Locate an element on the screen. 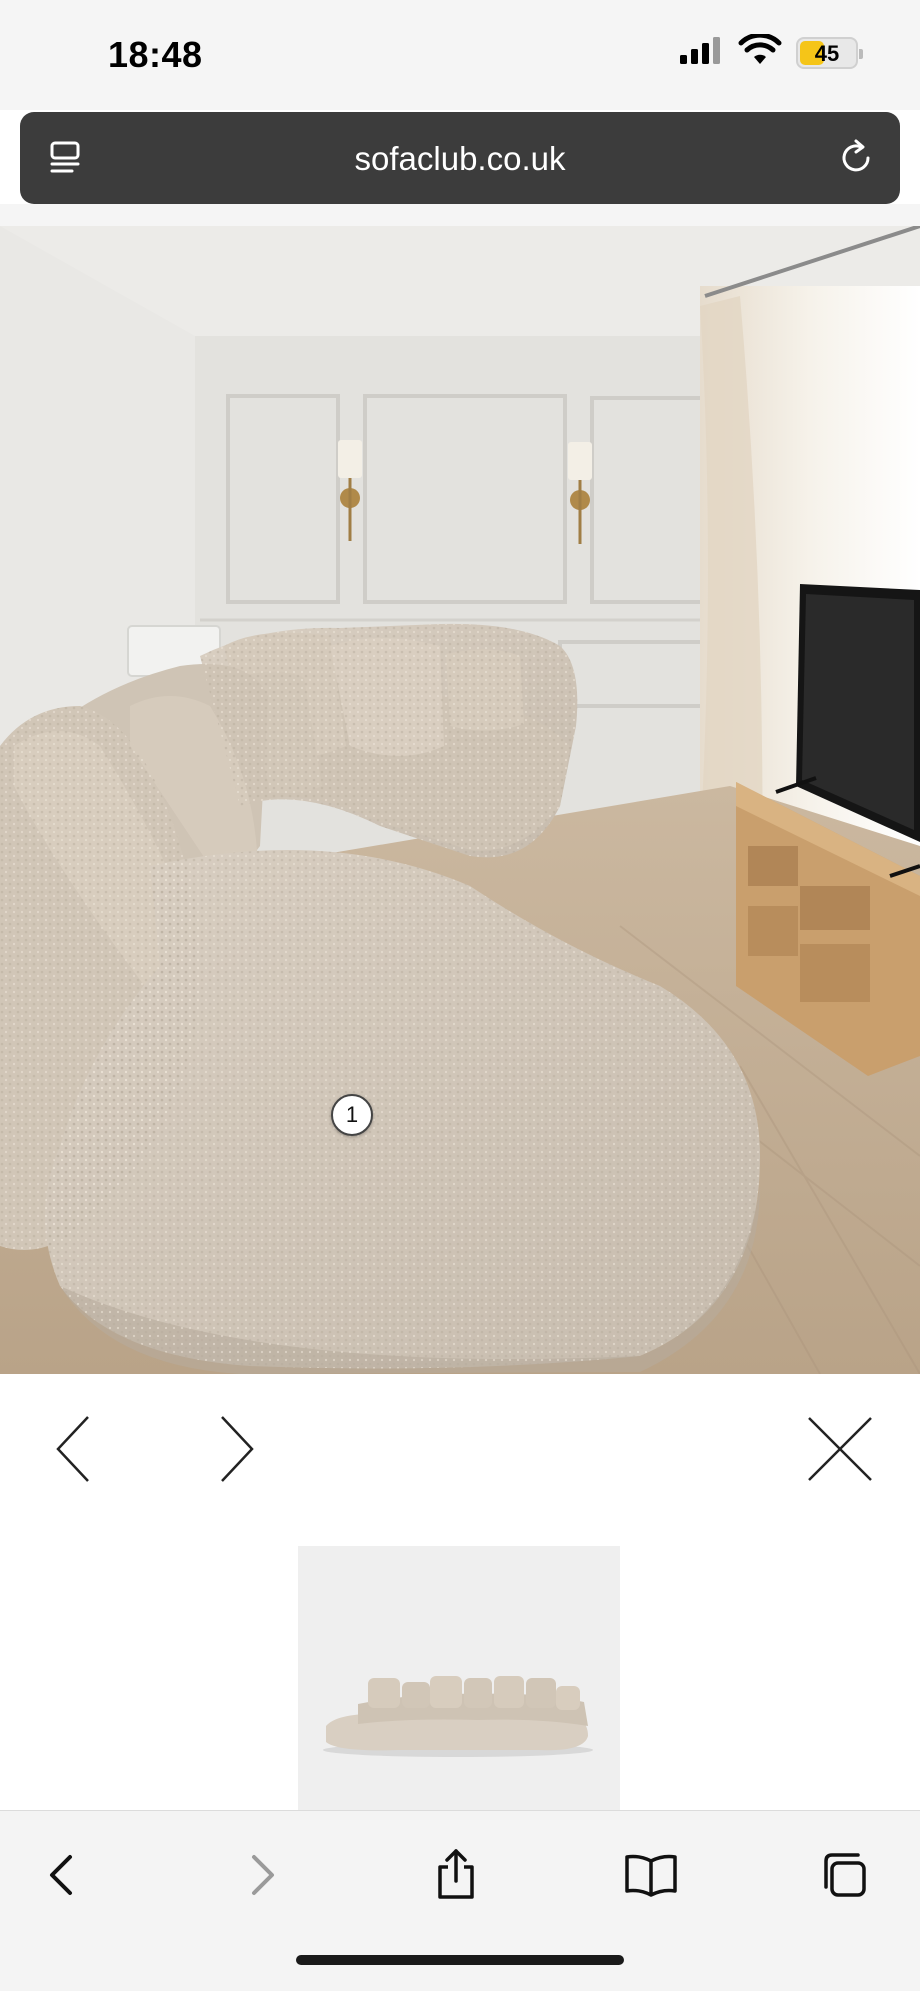  back-icon is located at coordinates (61, 1875).